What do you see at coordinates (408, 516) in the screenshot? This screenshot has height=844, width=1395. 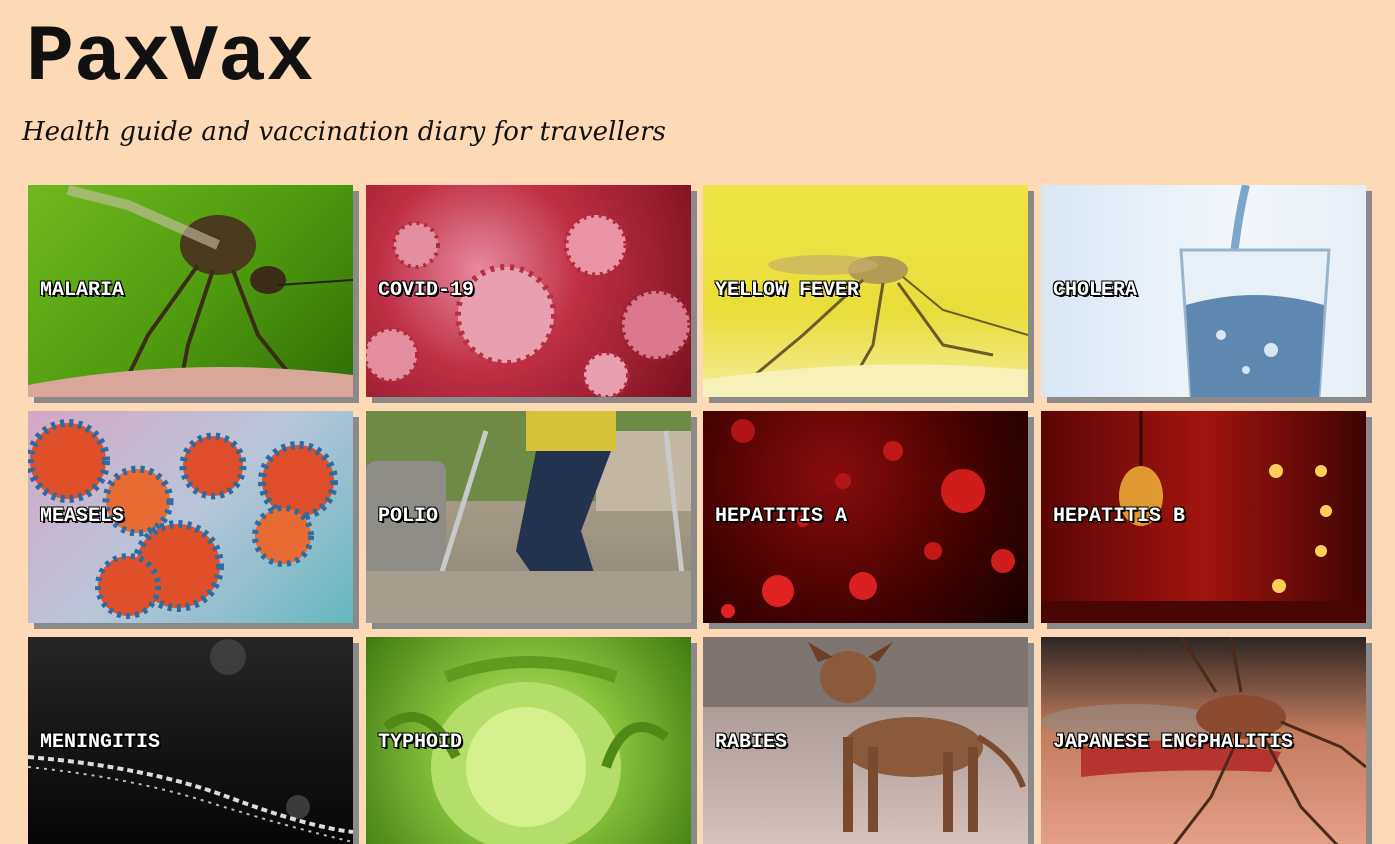 I see `tile-label: POLIO` at bounding box center [408, 516].